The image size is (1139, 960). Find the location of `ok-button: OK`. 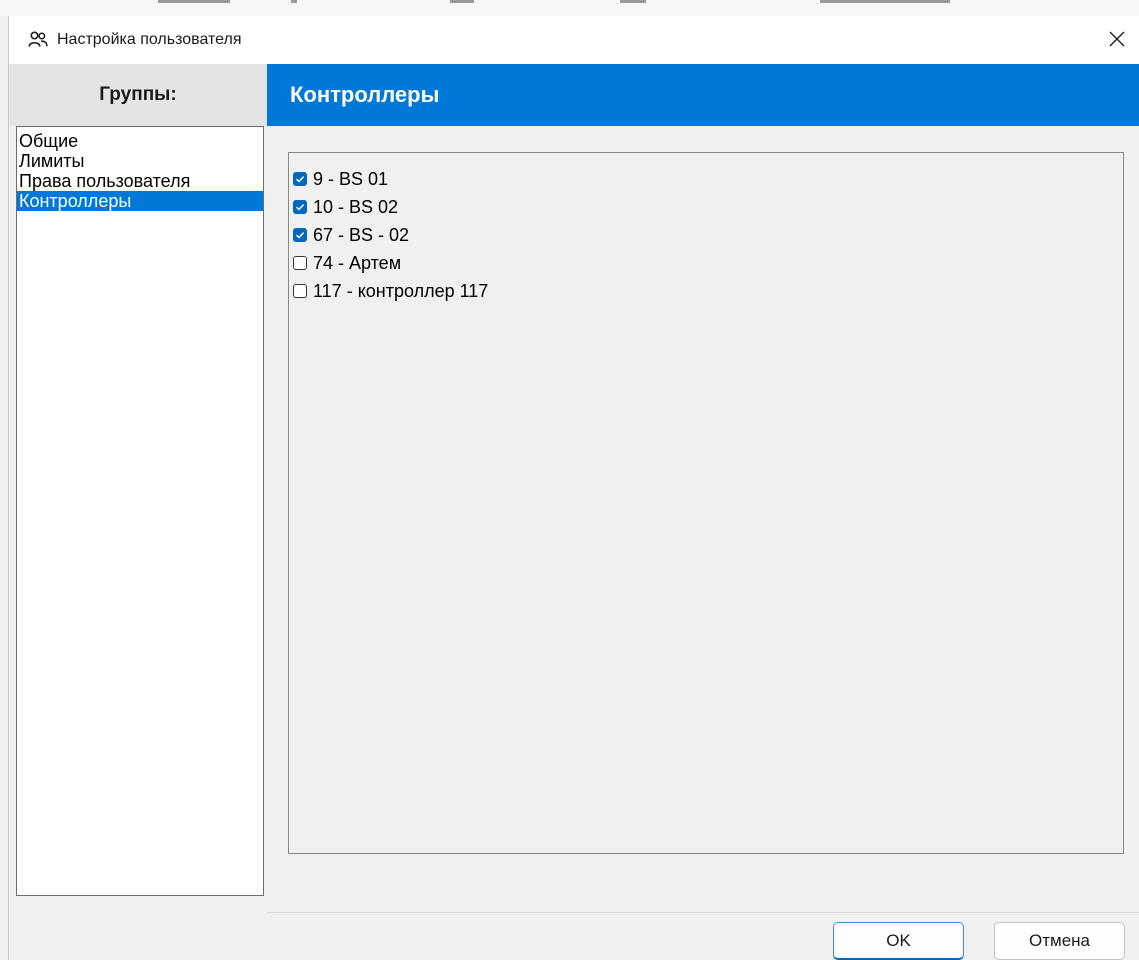

ok-button: OK is located at coordinates (898, 941).